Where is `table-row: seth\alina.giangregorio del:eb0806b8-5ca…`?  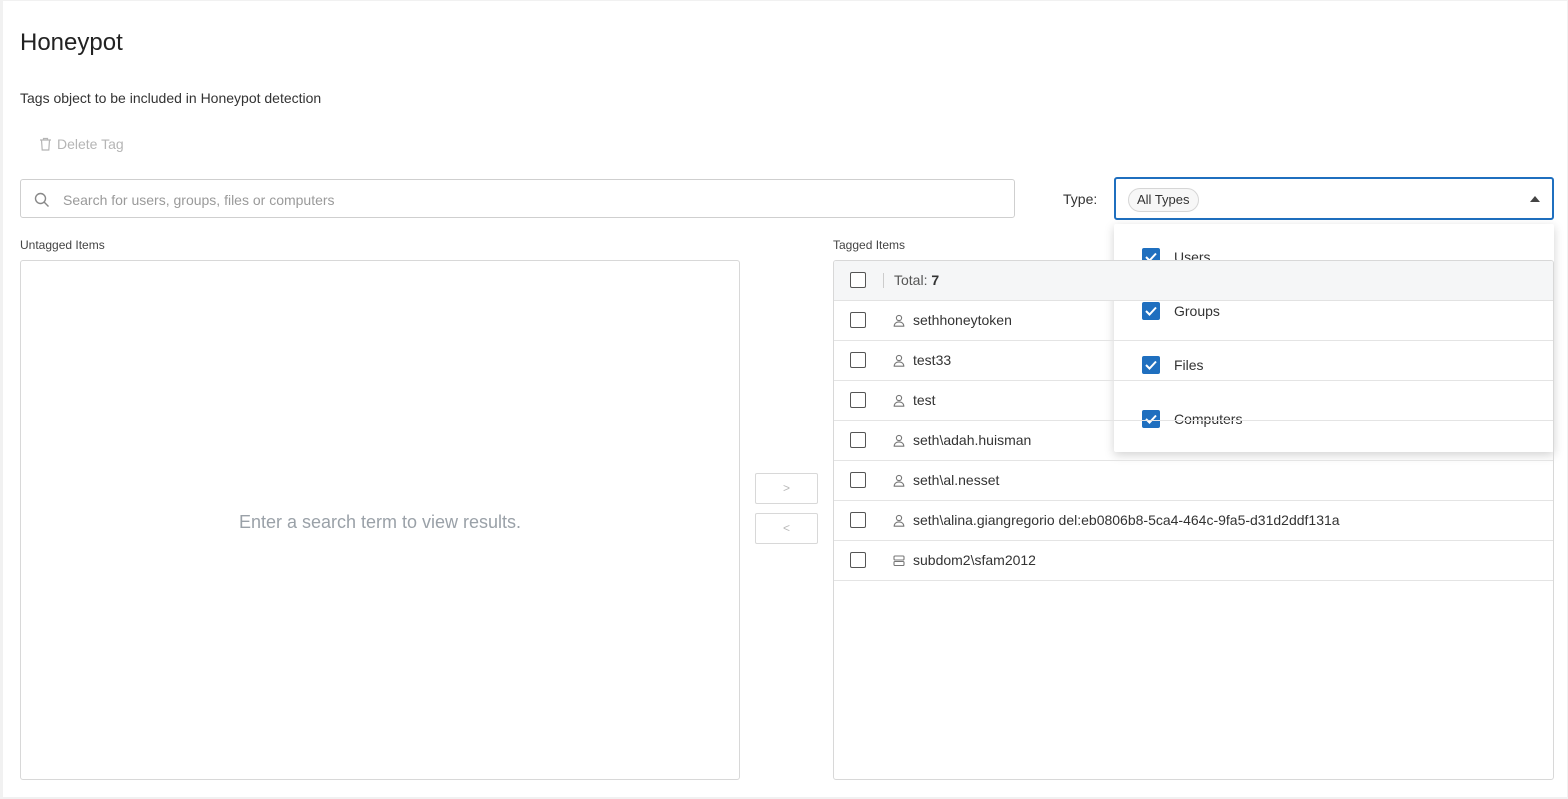
table-row: seth\alina.giangregorio del:eb0806b8-5ca… is located at coordinates (1193, 521).